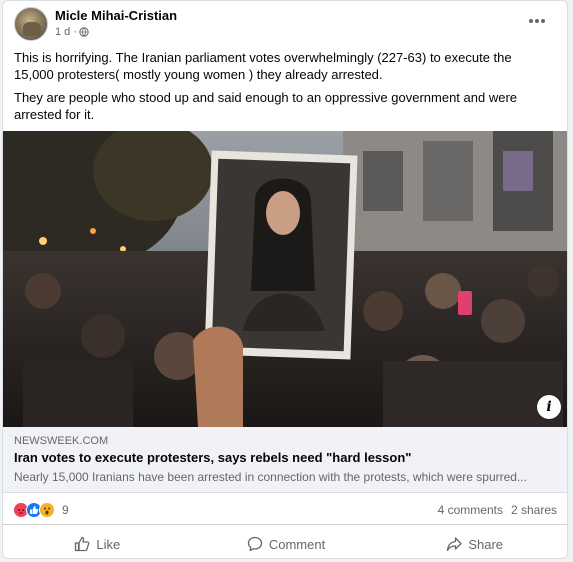  What do you see at coordinates (66, 32) in the screenshot?
I see `post-time: 1 d ·` at bounding box center [66, 32].